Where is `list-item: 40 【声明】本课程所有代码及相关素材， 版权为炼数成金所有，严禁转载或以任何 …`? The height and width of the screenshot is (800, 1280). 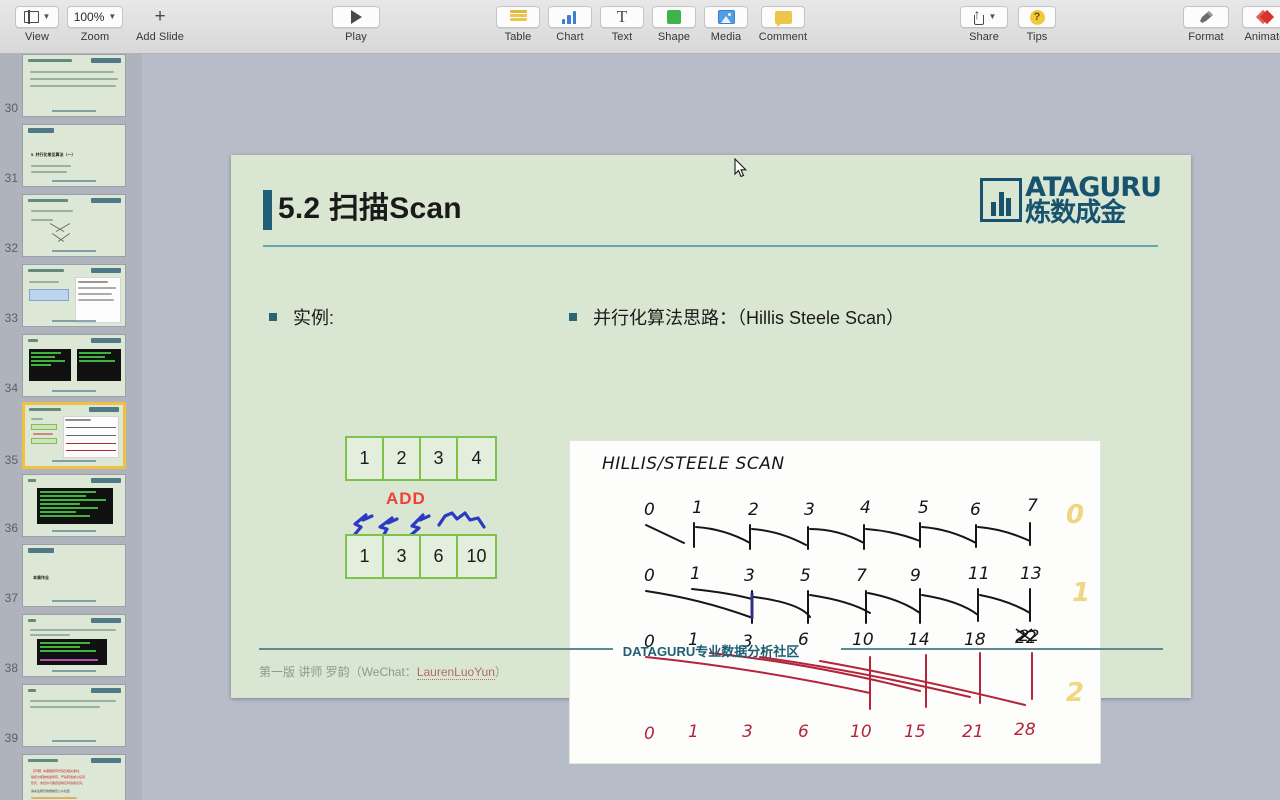 list-item: 40 【声明】本课程所有代码及相关素材， 版权为炼数成金所有，严禁转载或以任何 … is located at coordinates (71, 777).